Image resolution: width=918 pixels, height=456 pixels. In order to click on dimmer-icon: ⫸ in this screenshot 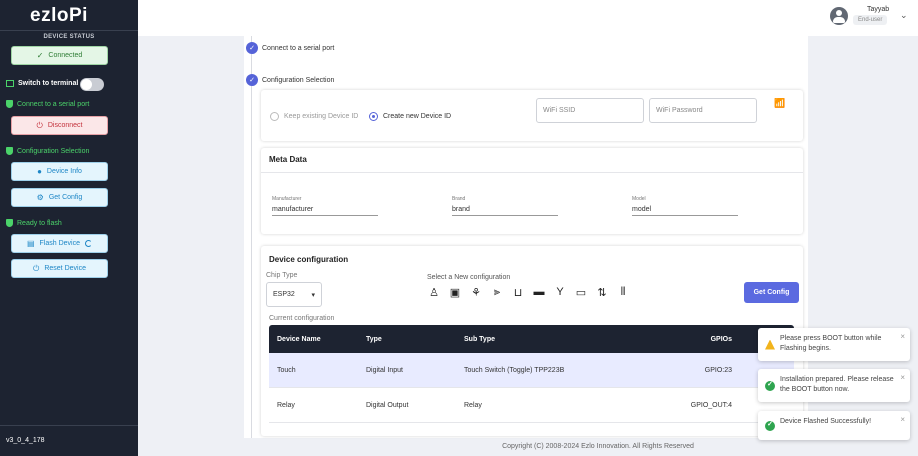, I will do `click(497, 292)`.